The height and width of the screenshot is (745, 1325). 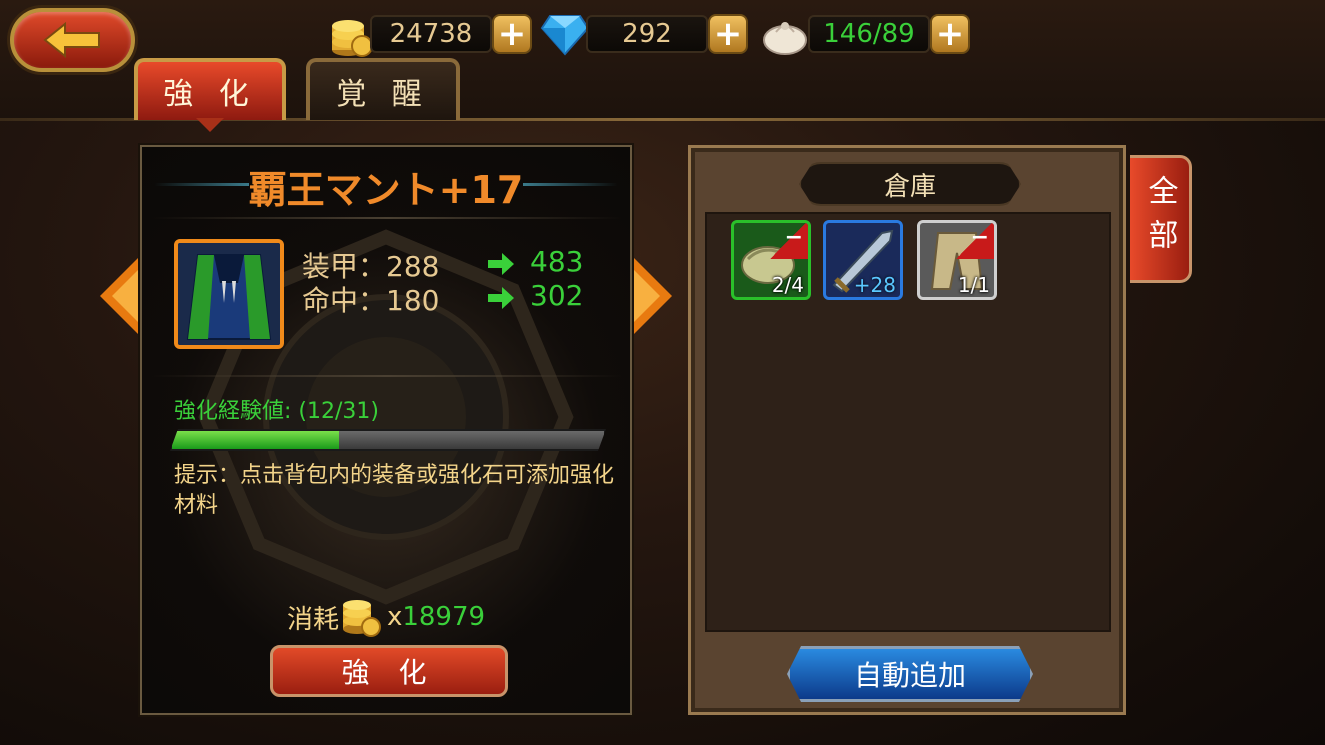 I want to click on tab-enhance: 強 化, so click(x=210, y=89).